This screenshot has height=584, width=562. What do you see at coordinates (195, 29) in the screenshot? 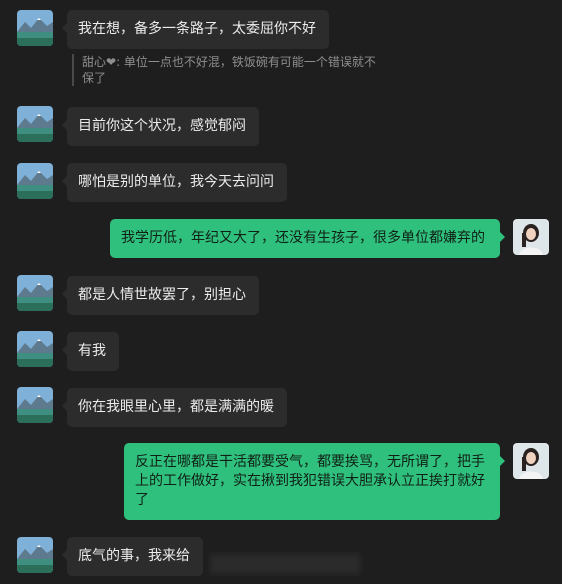
I see `message-bubble-incoming: 我在想，备多一条路子，太委屈你不好` at bounding box center [195, 29].